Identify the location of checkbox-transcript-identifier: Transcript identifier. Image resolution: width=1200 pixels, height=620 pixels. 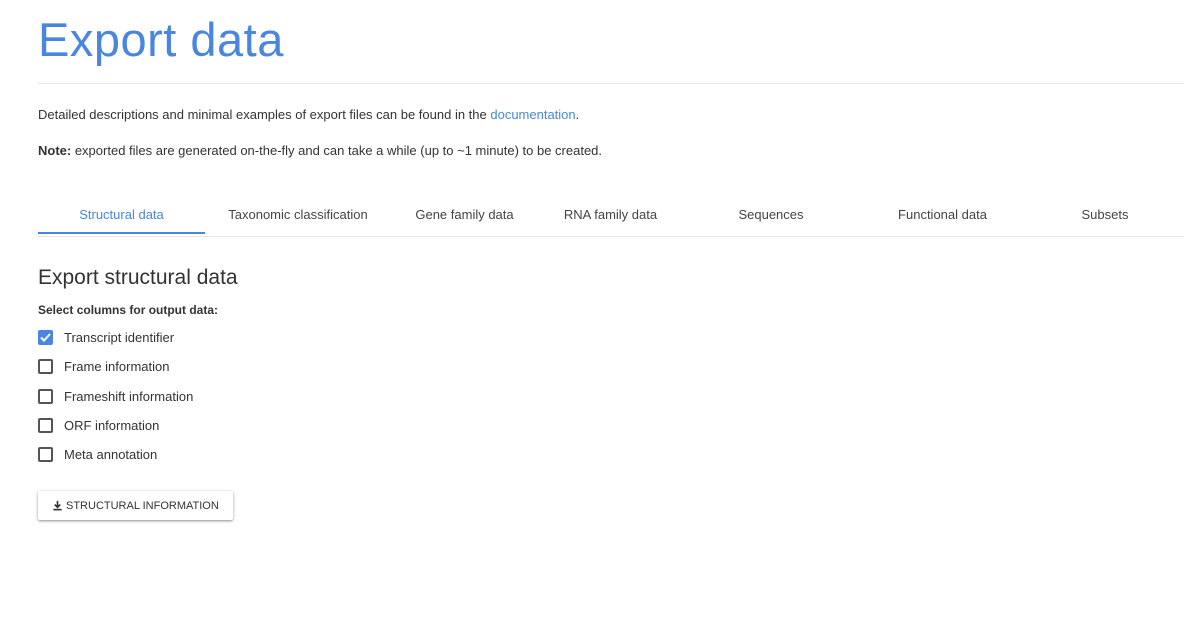
(115, 337).